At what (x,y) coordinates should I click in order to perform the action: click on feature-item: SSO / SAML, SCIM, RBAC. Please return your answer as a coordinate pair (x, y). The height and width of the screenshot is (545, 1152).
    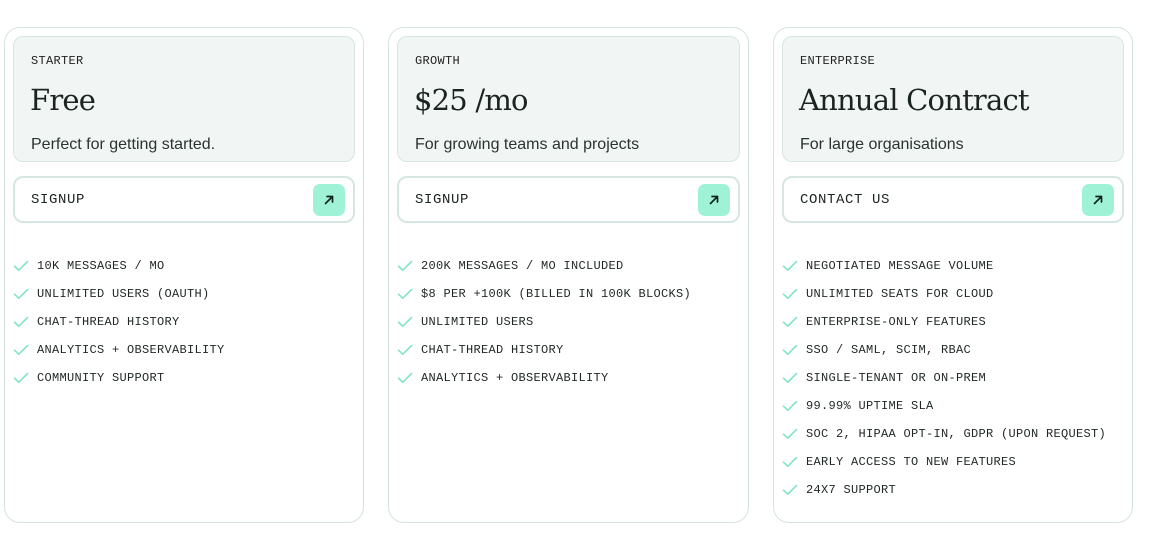
    Looking at the image, I should click on (944, 350).